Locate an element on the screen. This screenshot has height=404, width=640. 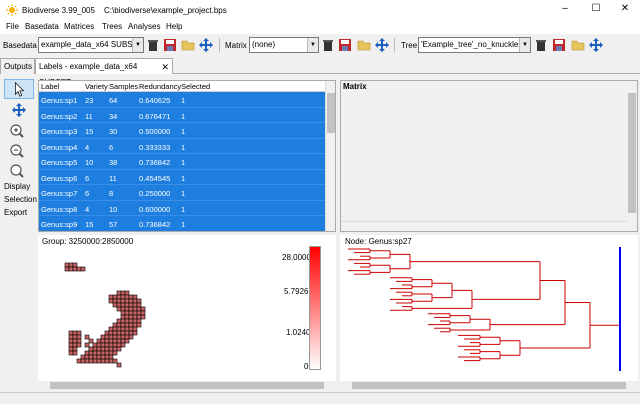
map-horizontal-scrollbar is located at coordinates (187, 385).